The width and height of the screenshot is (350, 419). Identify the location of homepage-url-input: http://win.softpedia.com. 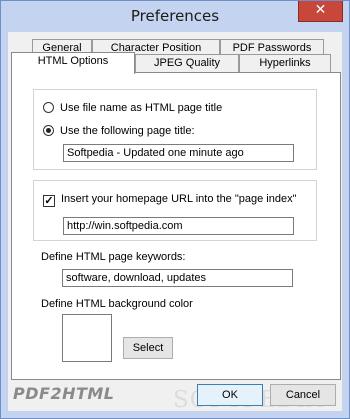
(178, 226).